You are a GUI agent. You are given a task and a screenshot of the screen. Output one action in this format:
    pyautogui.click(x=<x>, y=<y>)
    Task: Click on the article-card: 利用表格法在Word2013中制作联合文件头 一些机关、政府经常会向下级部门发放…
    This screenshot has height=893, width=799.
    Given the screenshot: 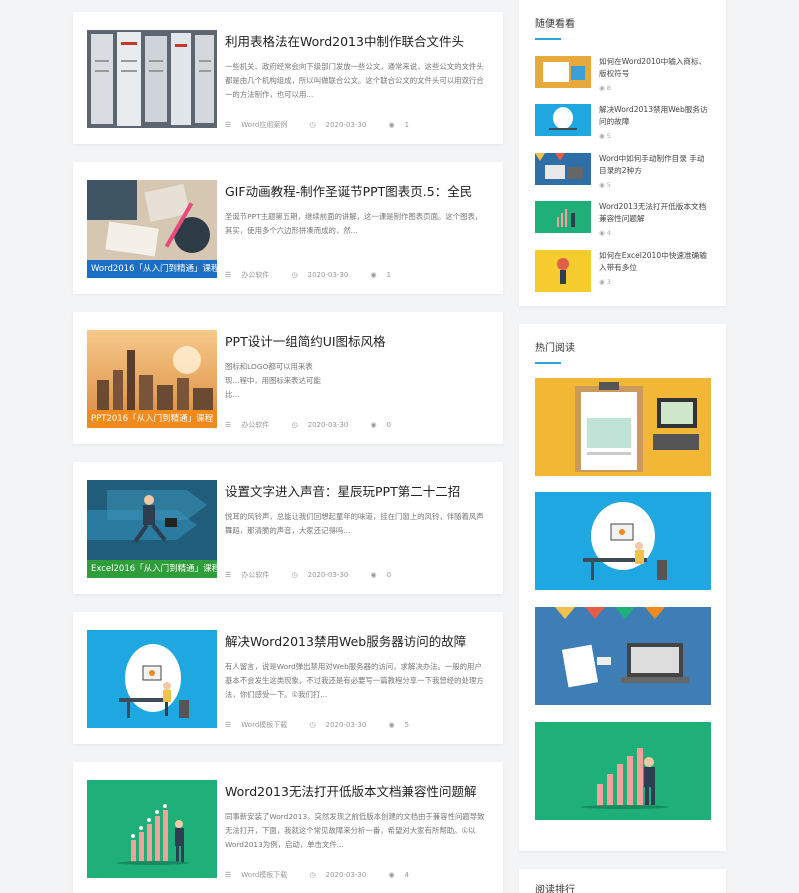 What is the action you would take?
    pyautogui.click(x=288, y=78)
    